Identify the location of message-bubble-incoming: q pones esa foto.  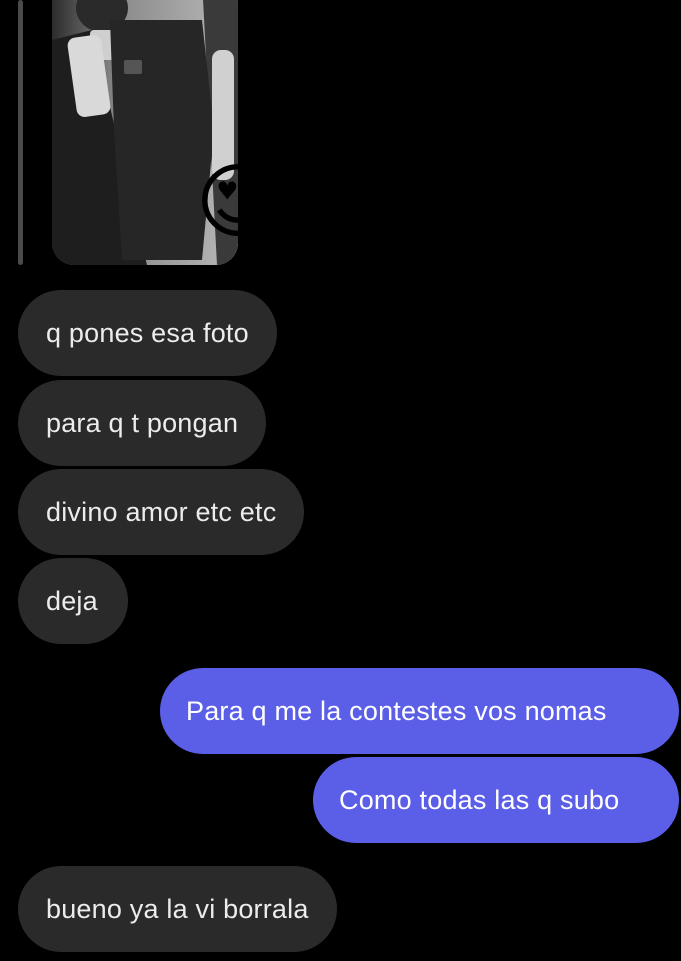
(147, 333).